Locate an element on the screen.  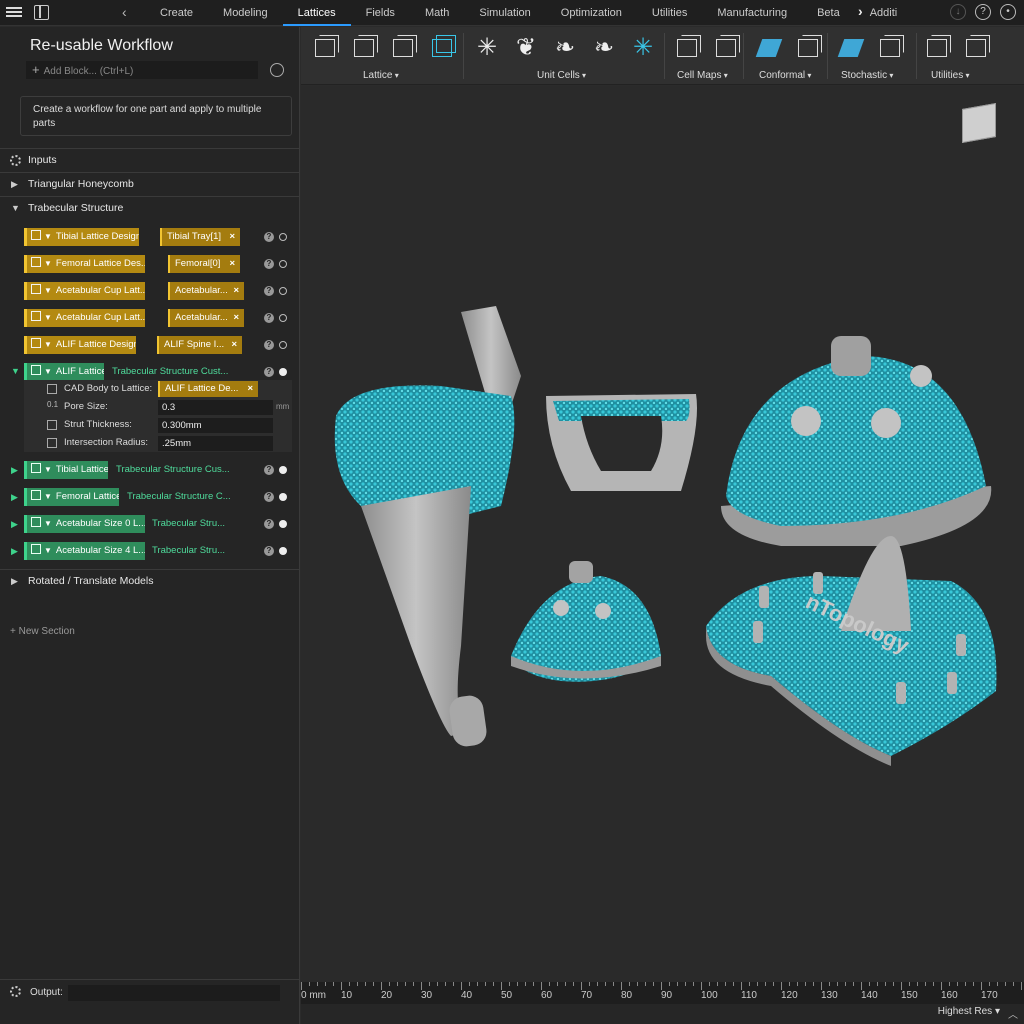
lattice-box-icon is located at coordinates (325, 48).